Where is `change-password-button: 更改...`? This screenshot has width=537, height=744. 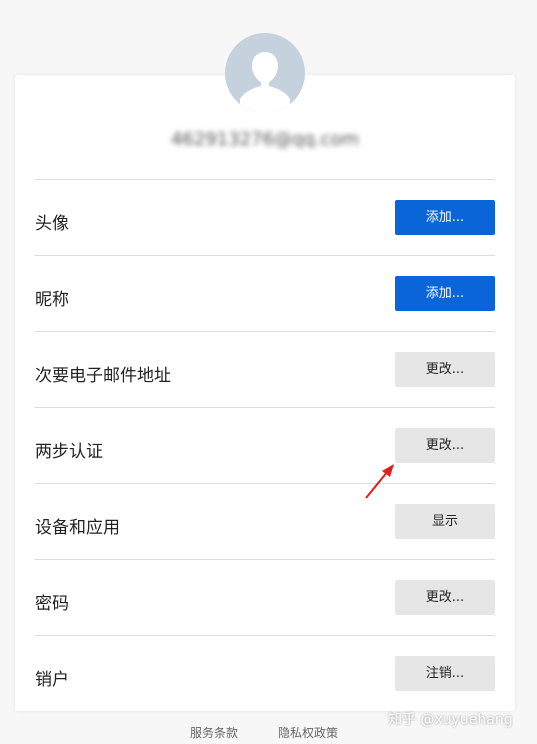 change-password-button: 更改... is located at coordinates (445, 597).